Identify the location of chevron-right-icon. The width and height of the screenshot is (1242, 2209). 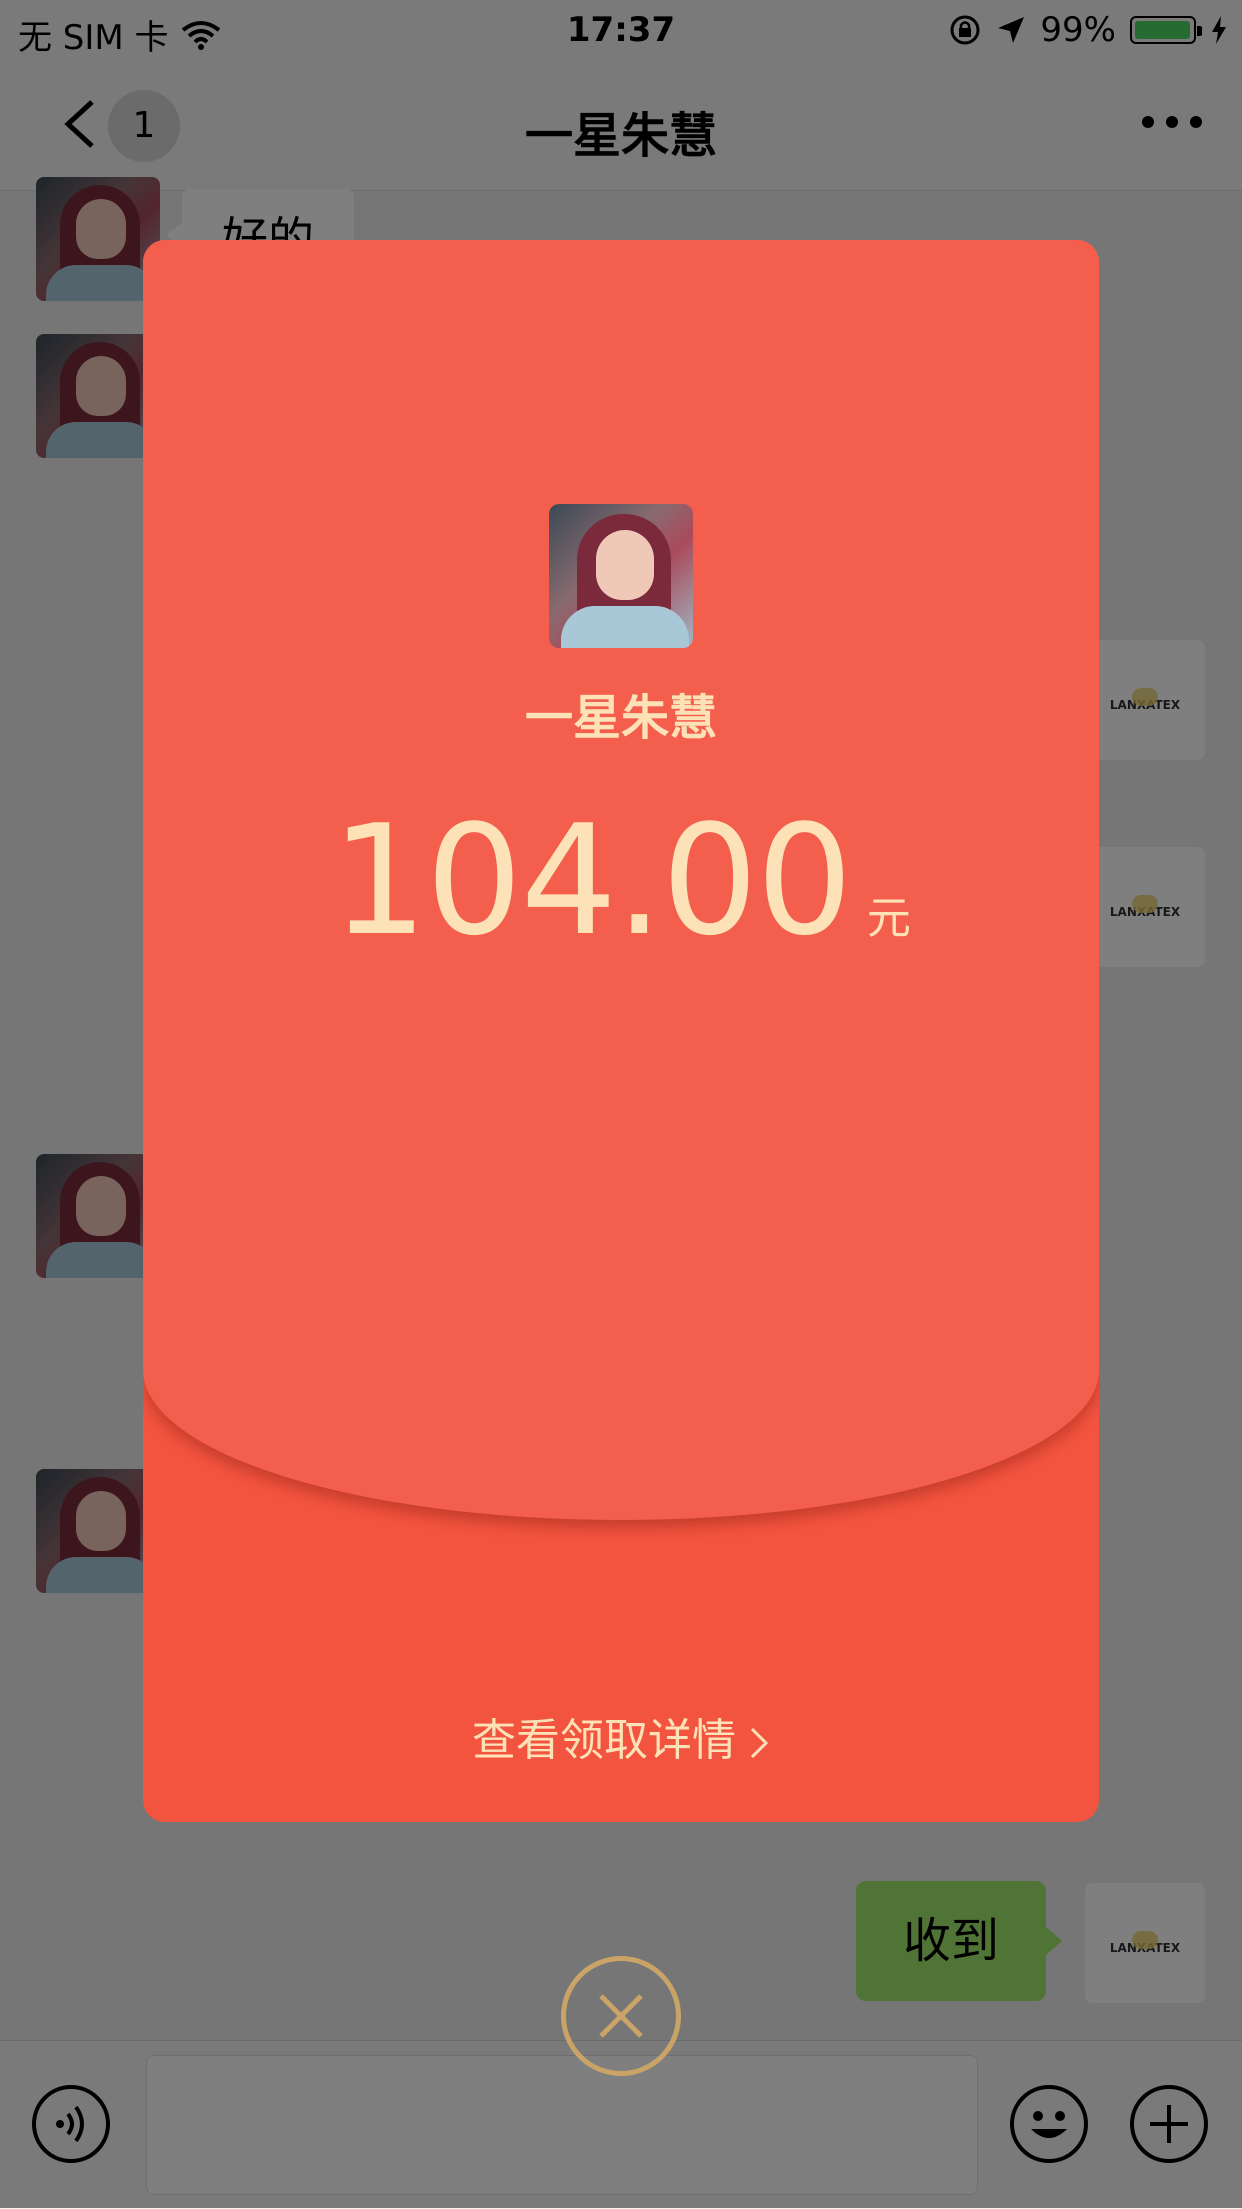
(759, 1743).